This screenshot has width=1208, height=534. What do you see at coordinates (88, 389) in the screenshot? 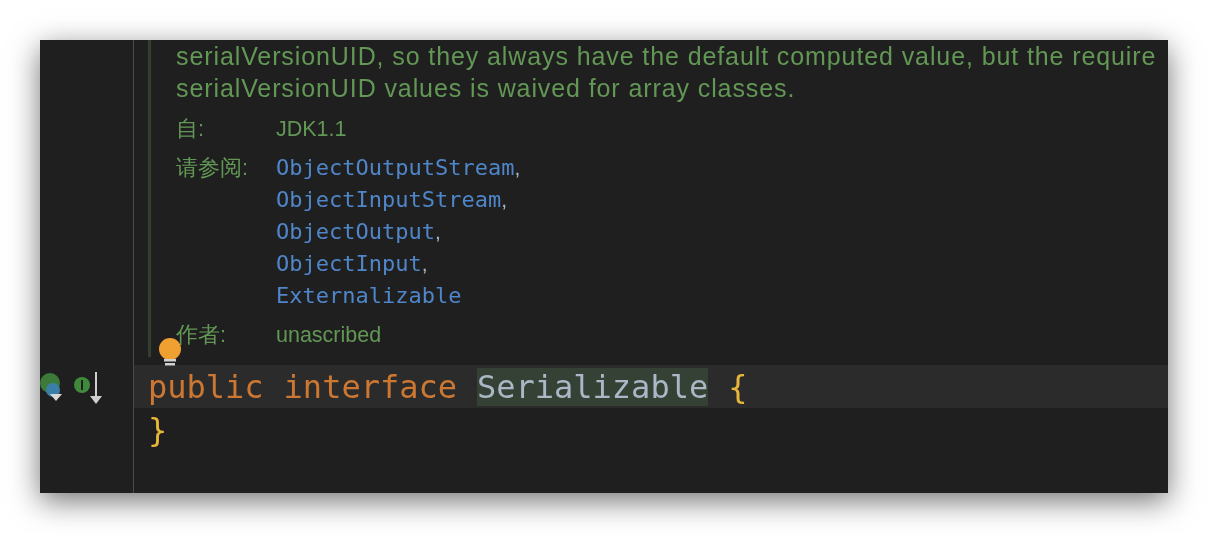
I see `interface-arrow-icon` at bounding box center [88, 389].